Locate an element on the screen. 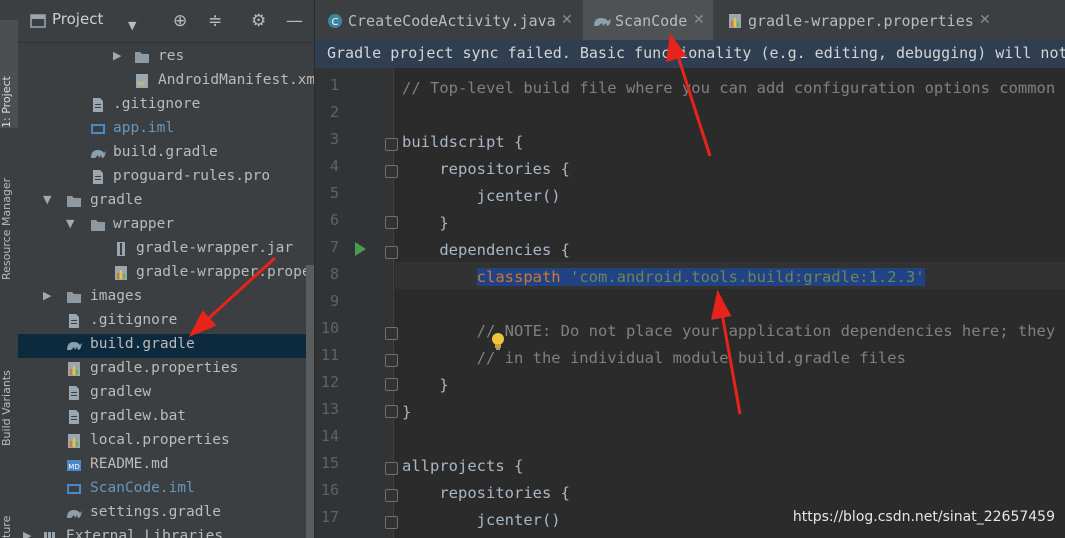 The width and height of the screenshot is (1065, 538). annotation-arrow-build-gradle is located at coordinates (237, 292).